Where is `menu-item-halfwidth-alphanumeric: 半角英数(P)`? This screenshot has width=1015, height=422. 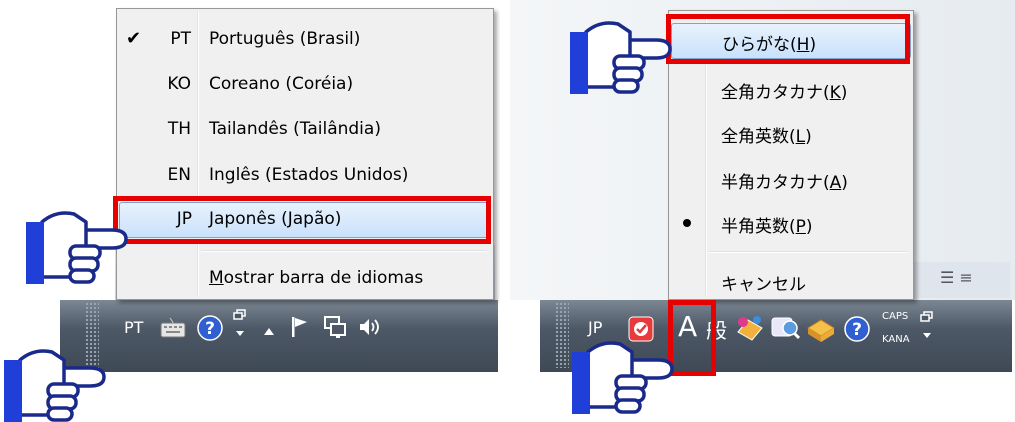
menu-item-halfwidth-alphanumeric: 半角英数(P) is located at coordinates (791, 222).